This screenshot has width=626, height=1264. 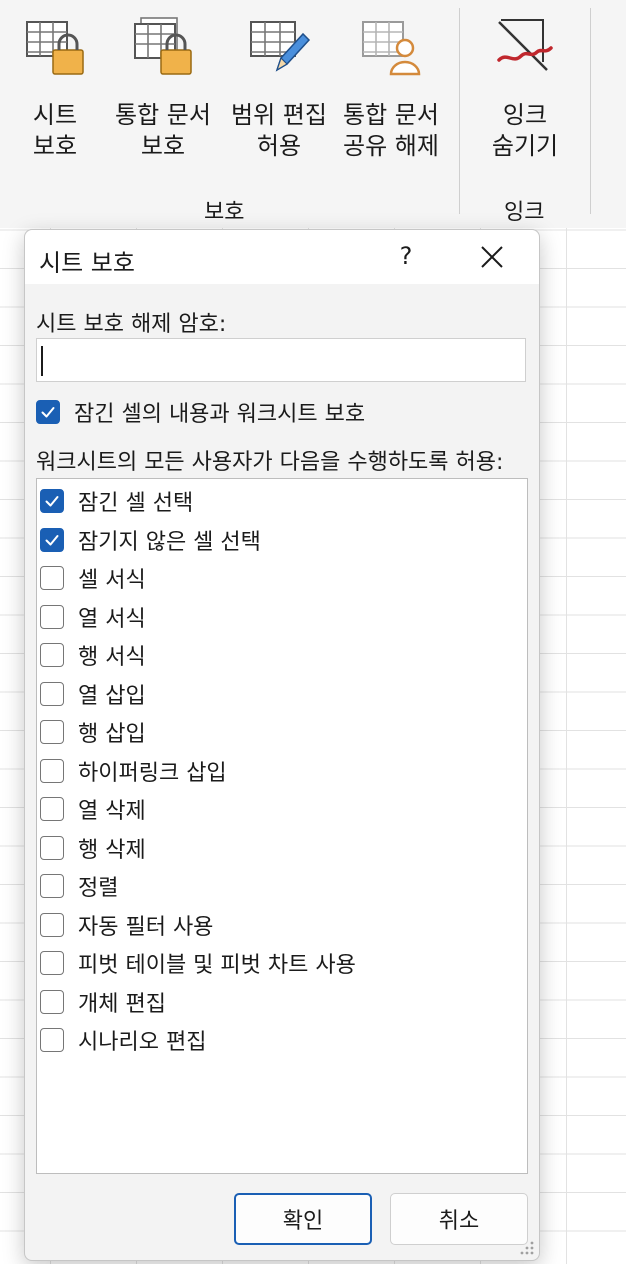 What do you see at coordinates (279, 130) in the screenshot?
I see `allow-edit-ranges-label: 범위 편집 허용` at bounding box center [279, 130].